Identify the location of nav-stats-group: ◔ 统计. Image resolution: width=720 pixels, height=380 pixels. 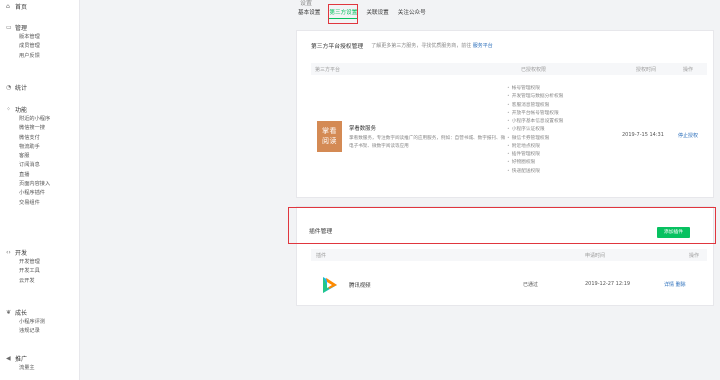
(40, 87).